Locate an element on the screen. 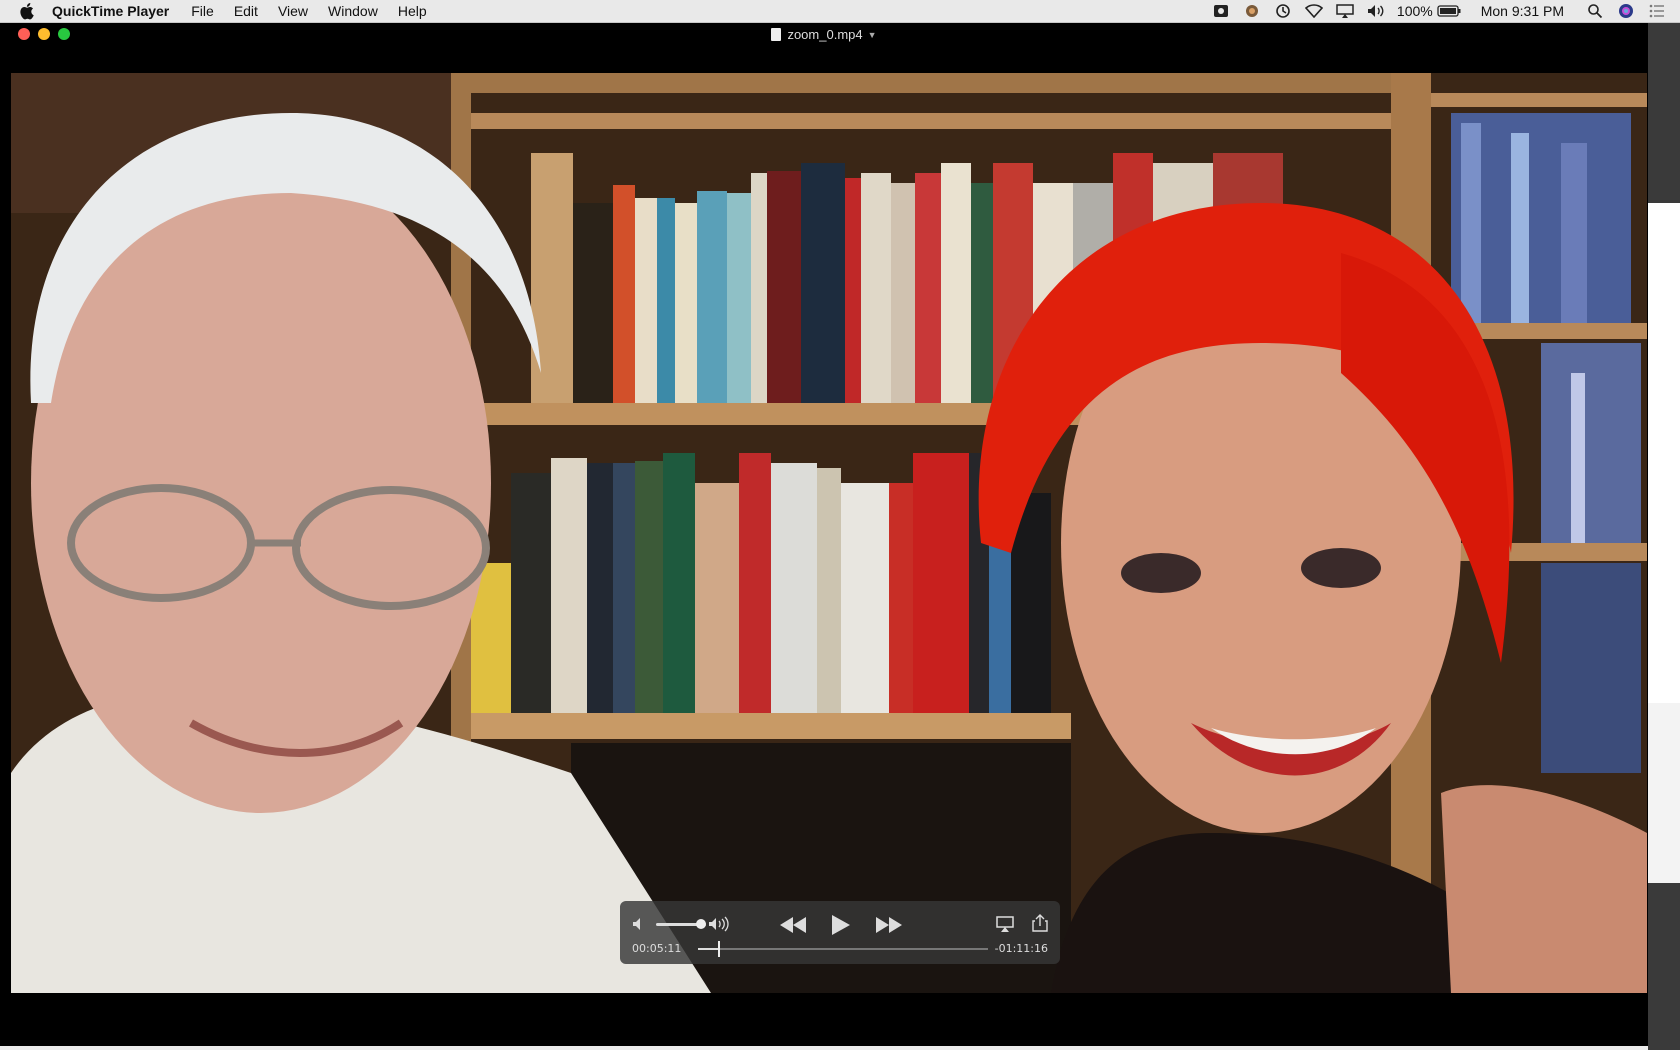  fast-forward-icon is located at coordinates (889, 925).